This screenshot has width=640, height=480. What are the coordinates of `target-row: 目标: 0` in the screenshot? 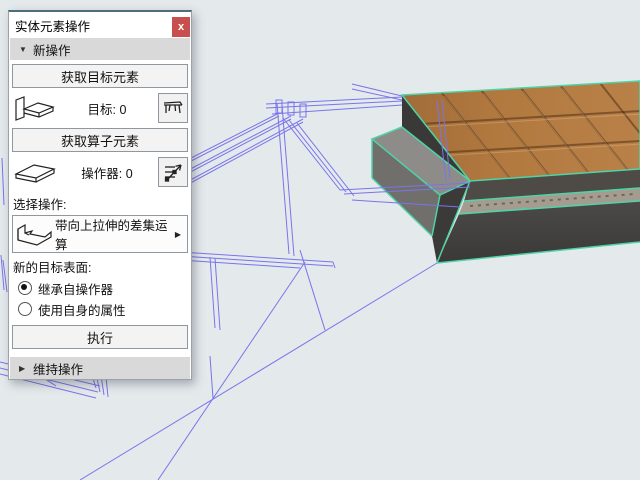 It's located at (100, 108).